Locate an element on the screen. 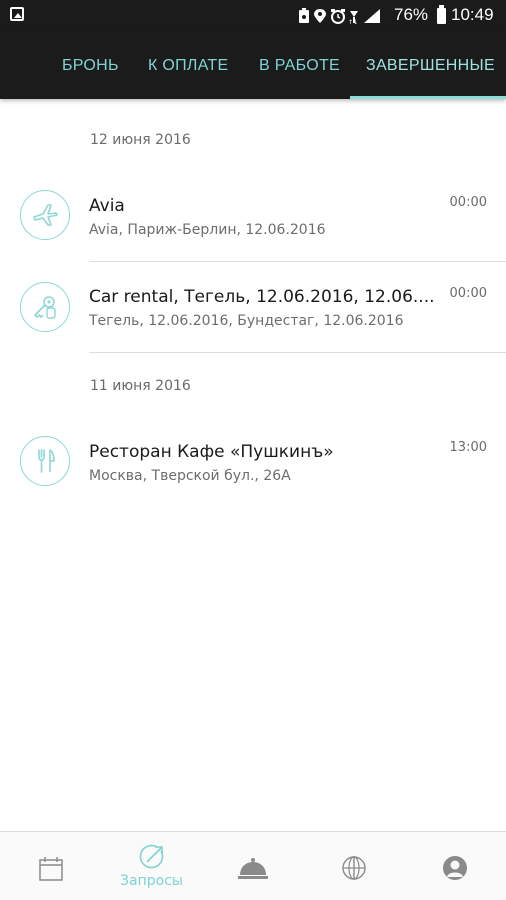 The width and height of the screenshot is (506, 900). gallery-icon is located at coordinates (17, 14).